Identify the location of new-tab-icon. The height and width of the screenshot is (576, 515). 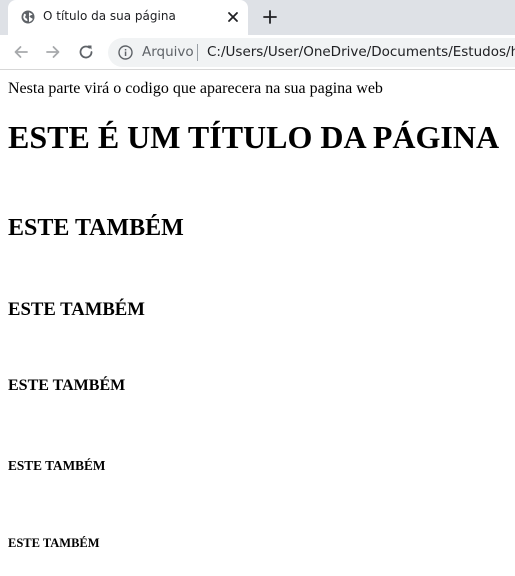
(270, 17).